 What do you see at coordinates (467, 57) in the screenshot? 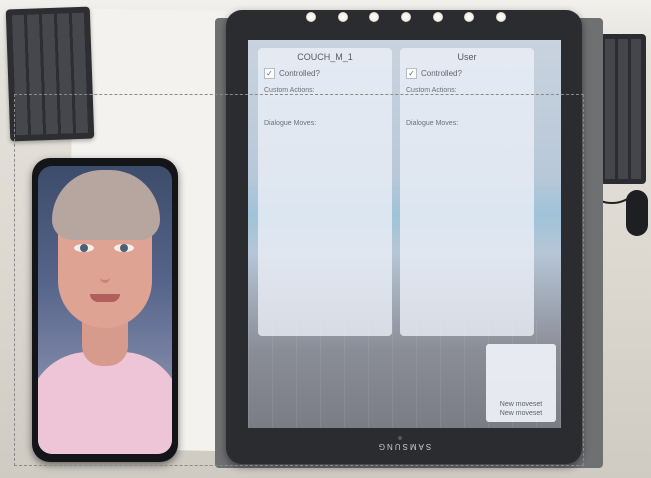
I see `panel-title: User` at bounding box center [467, 57].